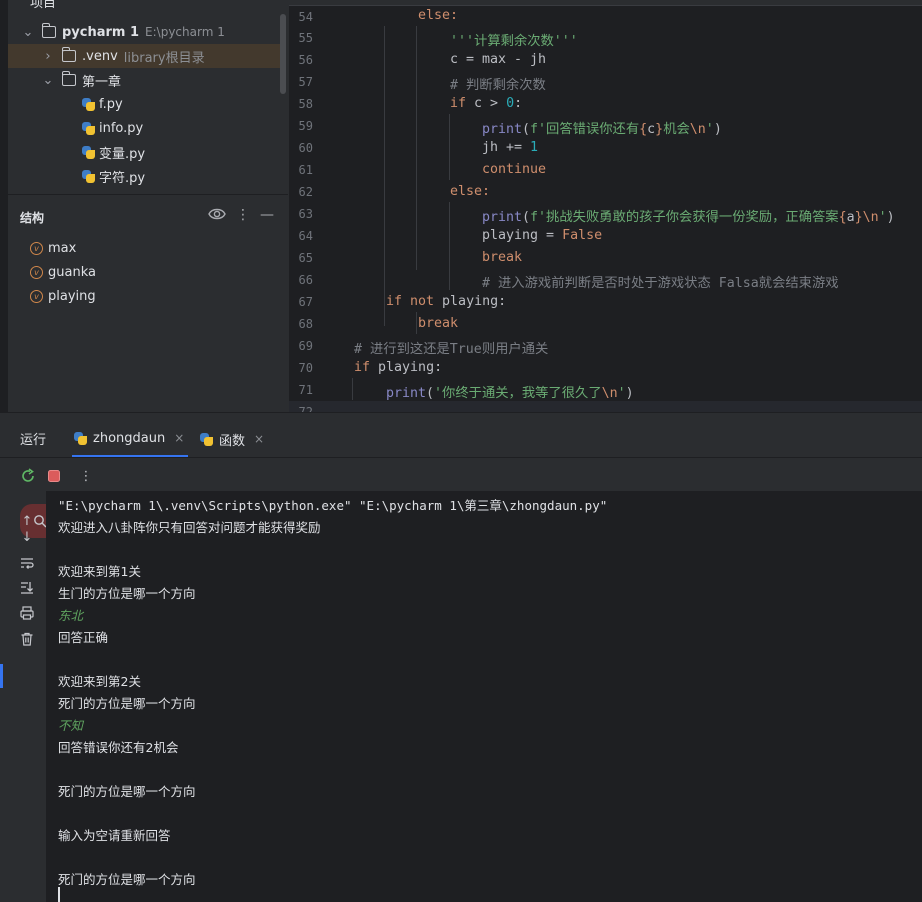 This screenshot has width=922, height=902. What do you see at coordinates (514, 169) in the screenshot?
I see `code-line: continue` at bounding box center [514, 169].